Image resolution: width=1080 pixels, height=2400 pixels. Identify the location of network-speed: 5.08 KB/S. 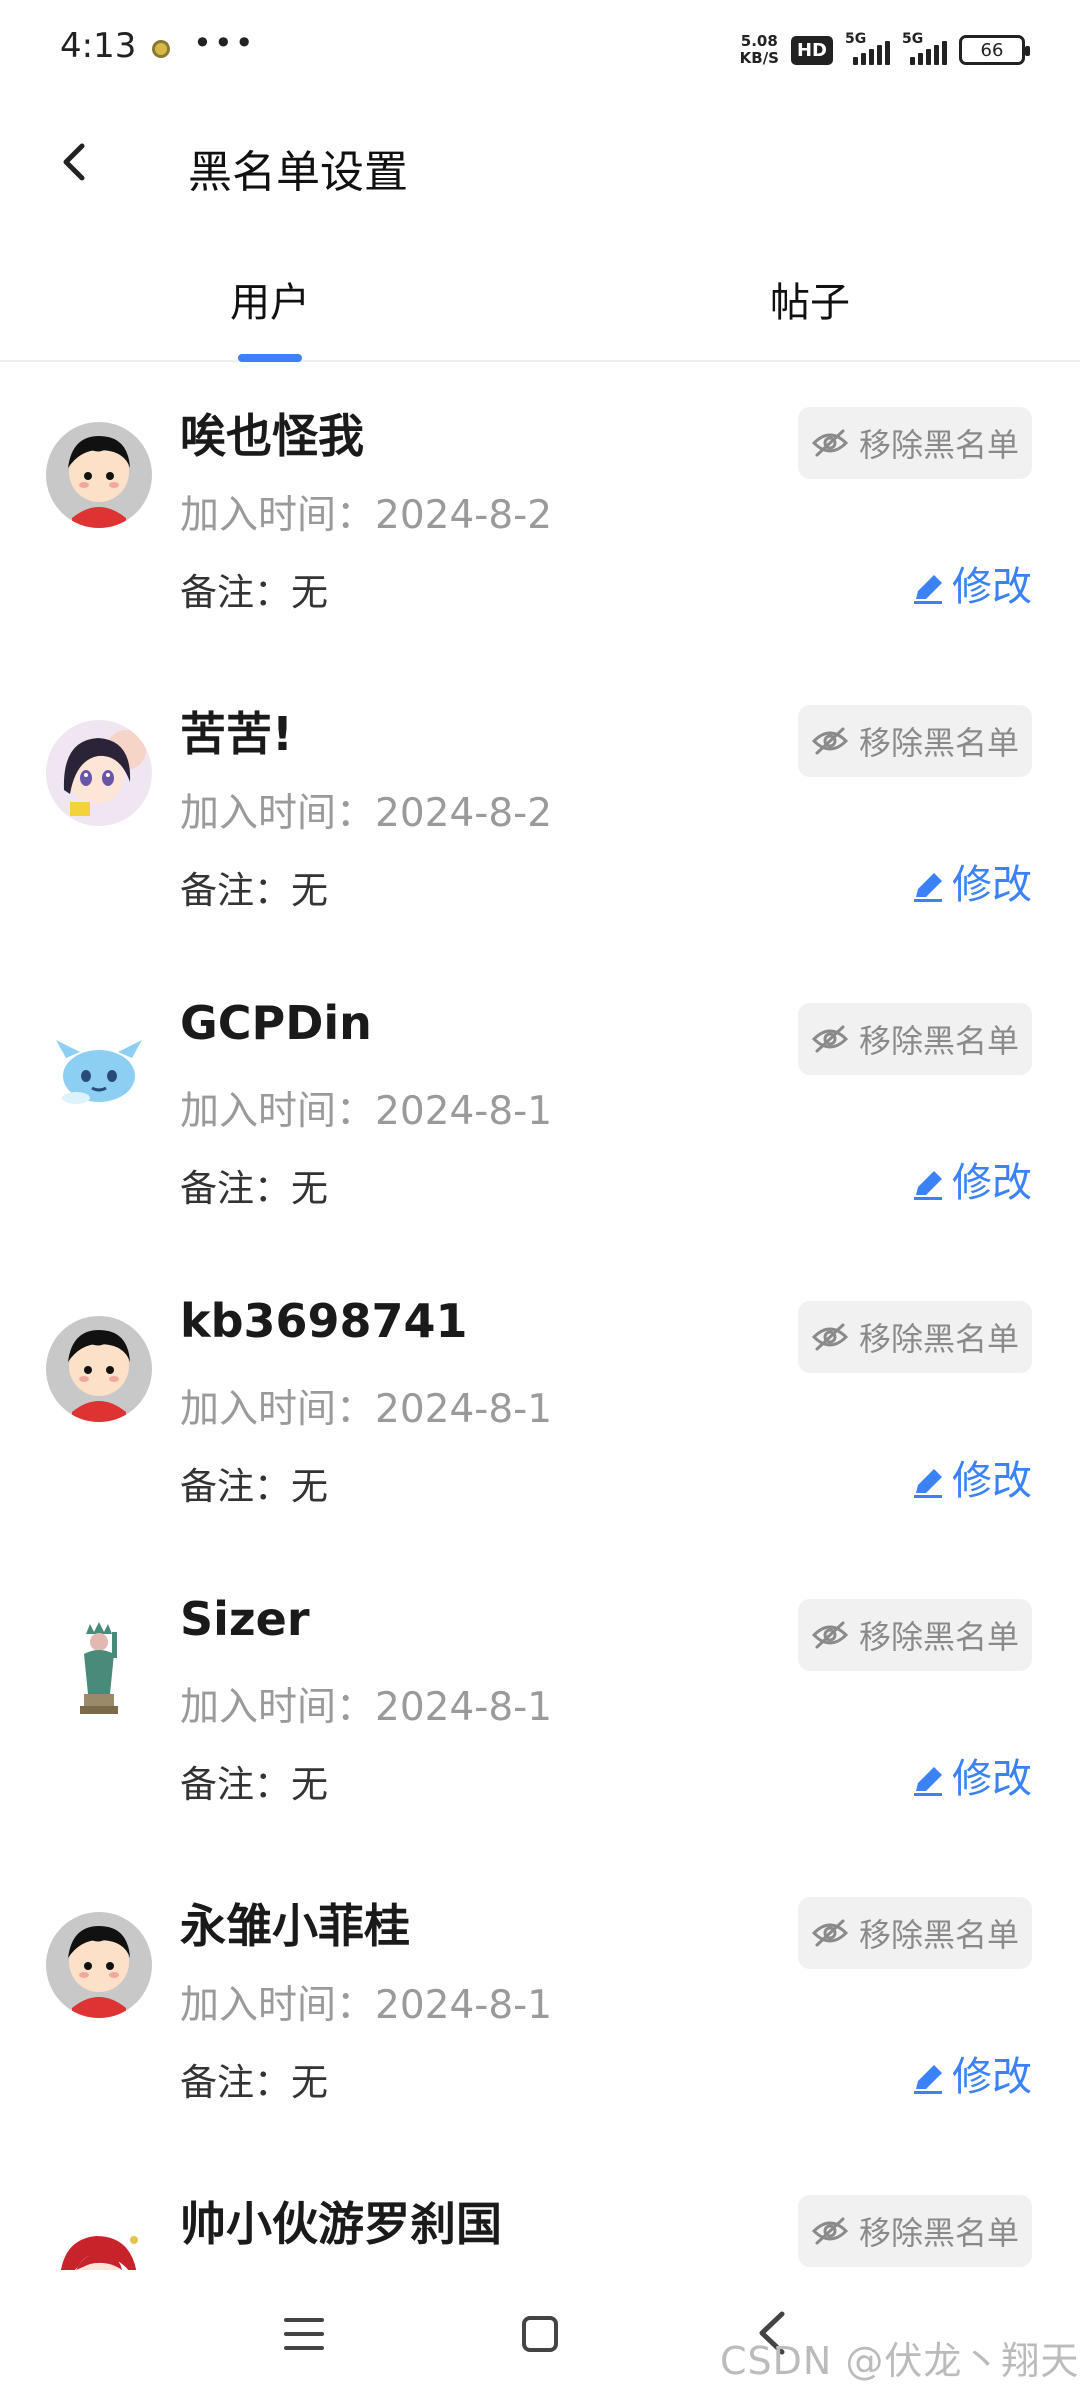
(759, 50).